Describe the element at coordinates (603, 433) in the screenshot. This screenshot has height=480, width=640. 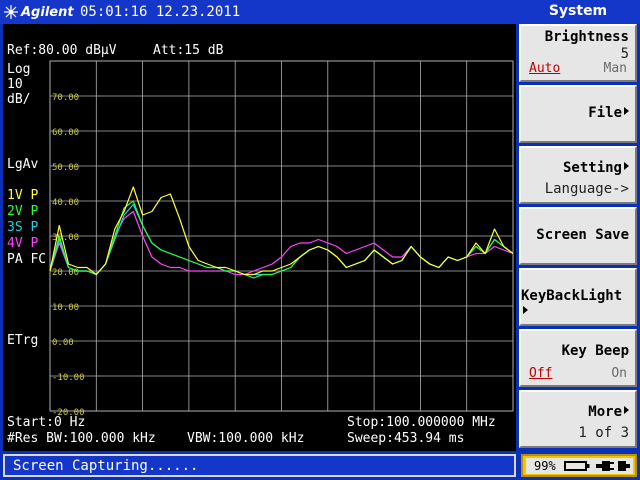
I see `more-page-indicator: 1 of 3` at that location.